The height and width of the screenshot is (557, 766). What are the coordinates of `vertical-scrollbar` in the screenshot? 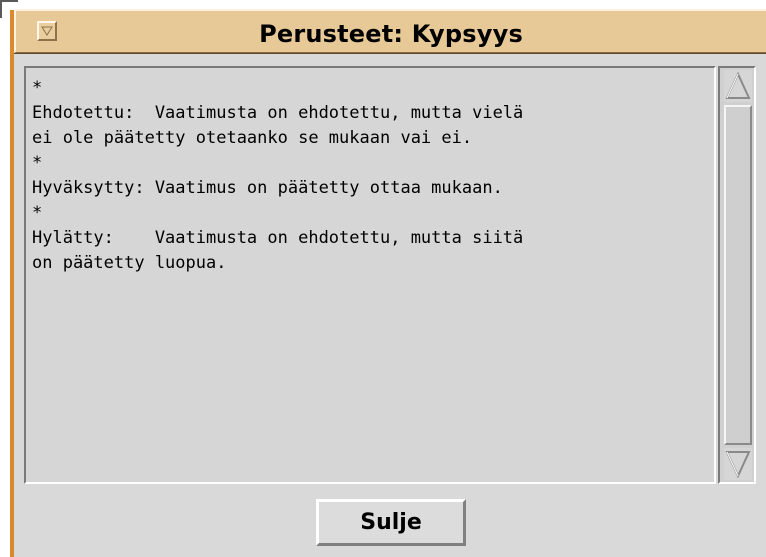 It's located at (737, 275).